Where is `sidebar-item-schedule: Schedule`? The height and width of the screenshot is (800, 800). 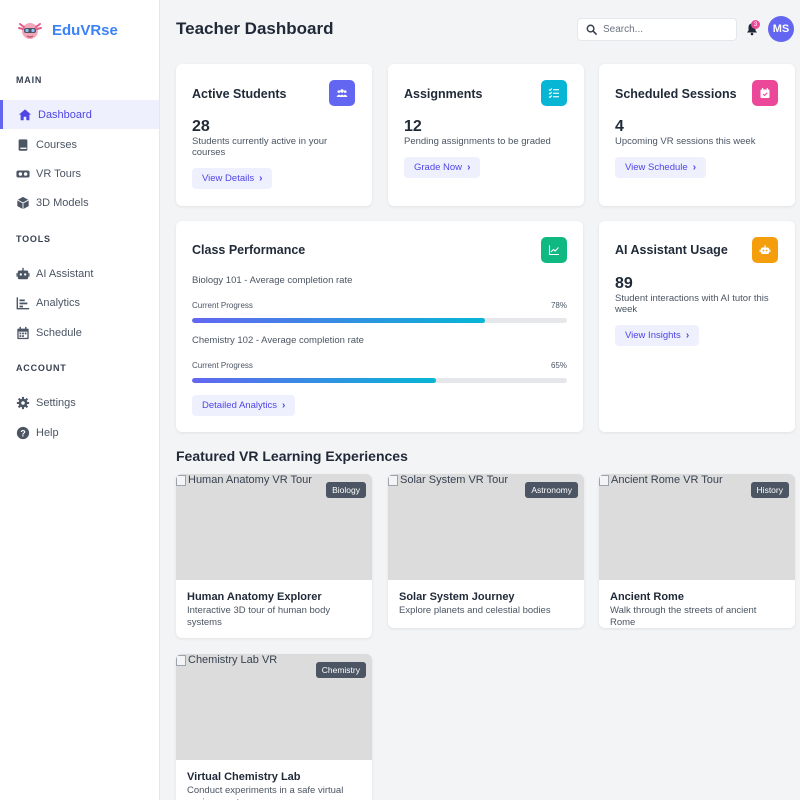 sidebar-item-schedule: Schedule is located at coordinates (79, 332).